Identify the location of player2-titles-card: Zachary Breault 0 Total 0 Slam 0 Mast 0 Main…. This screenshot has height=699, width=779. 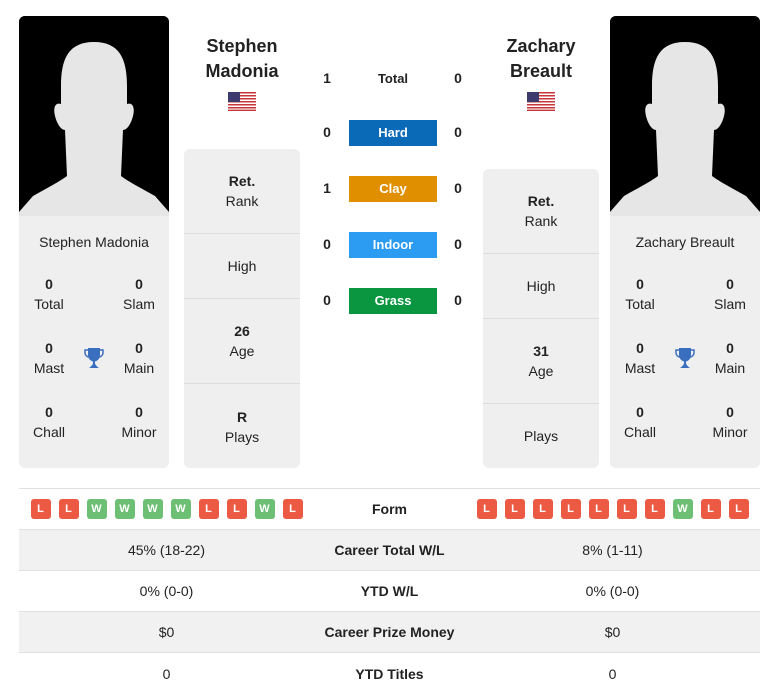
(685, 342).